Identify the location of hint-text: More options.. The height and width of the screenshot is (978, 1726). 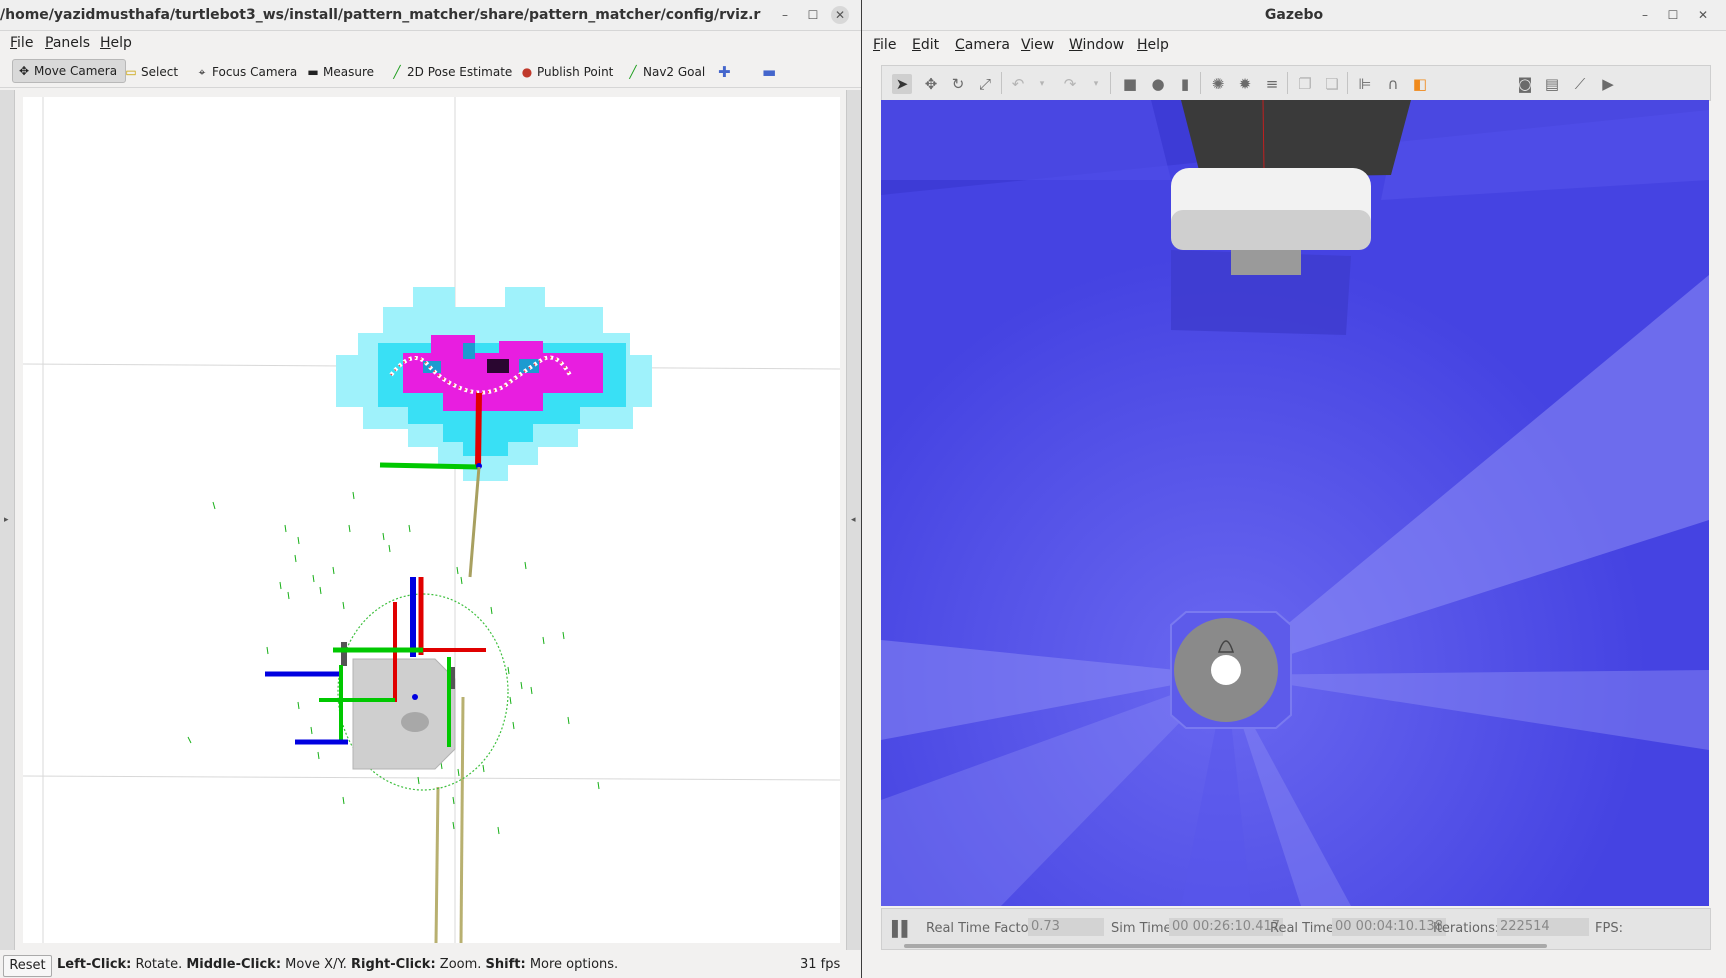
(572, 964).